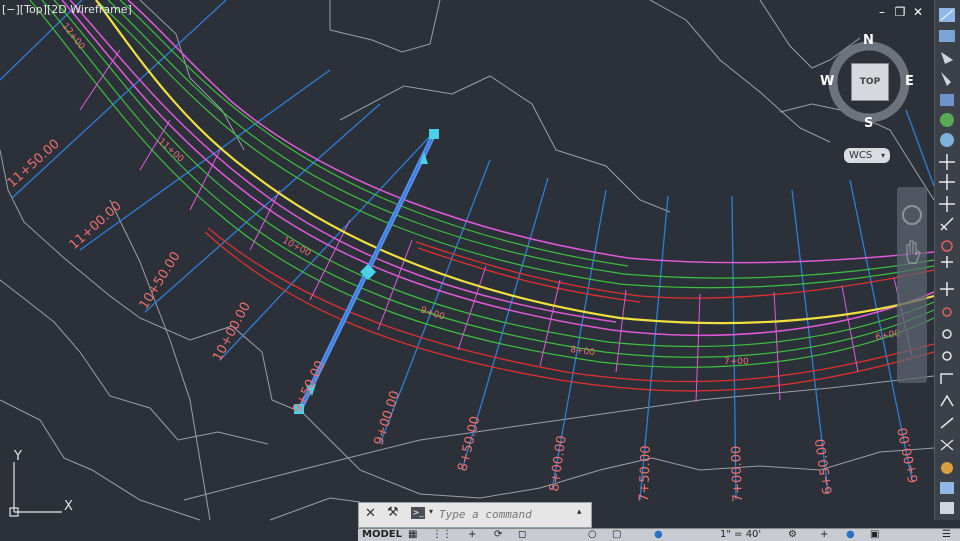 This screenshot has width=960, height=541. I want to click on model-tab: MODEL, so click(382, 535).